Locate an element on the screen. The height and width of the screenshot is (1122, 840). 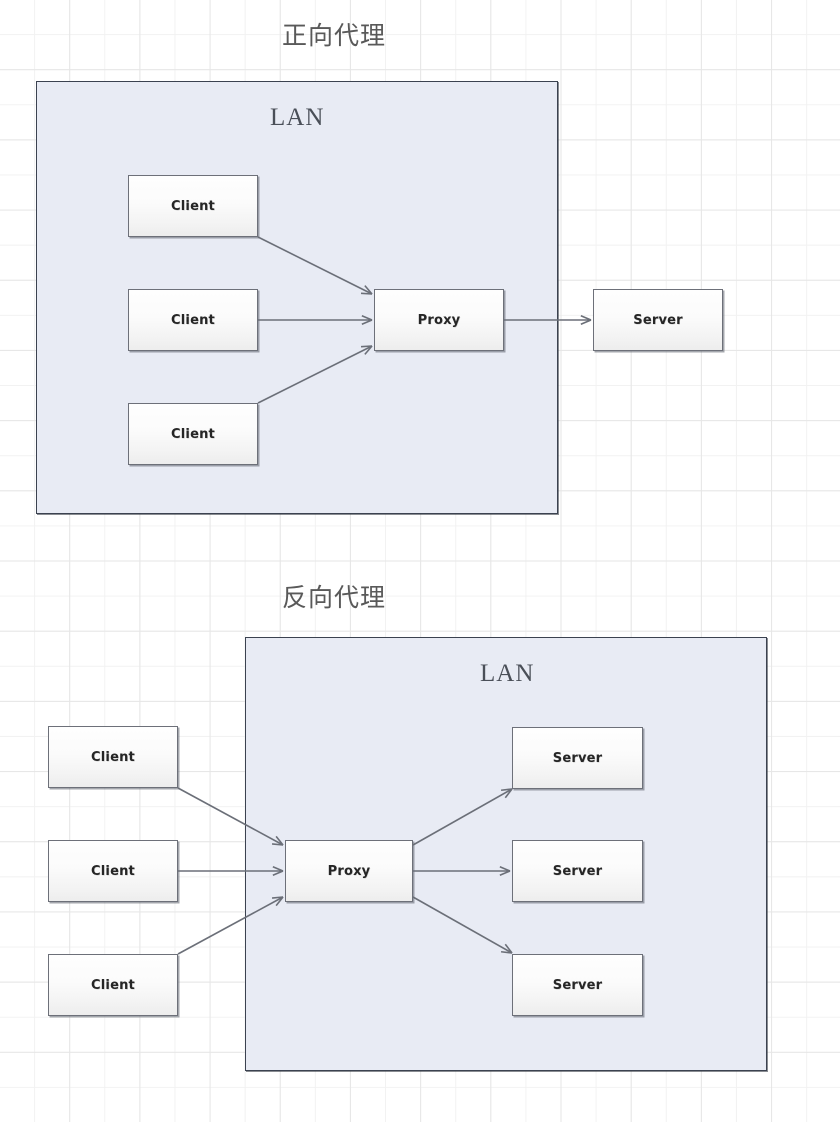
reverse-proxy-client-3: Client is located at coordinates (113, 985).